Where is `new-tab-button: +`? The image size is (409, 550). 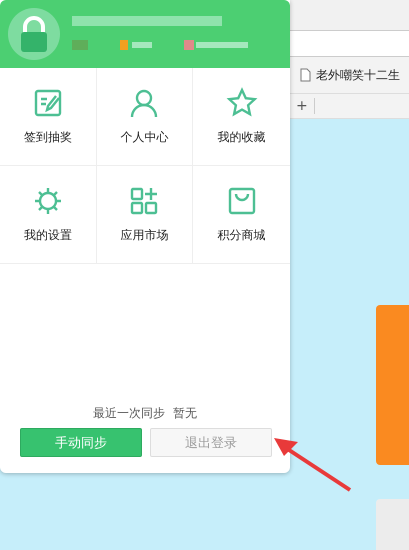 new-tab-button: + is located at coordinates (302, 106).